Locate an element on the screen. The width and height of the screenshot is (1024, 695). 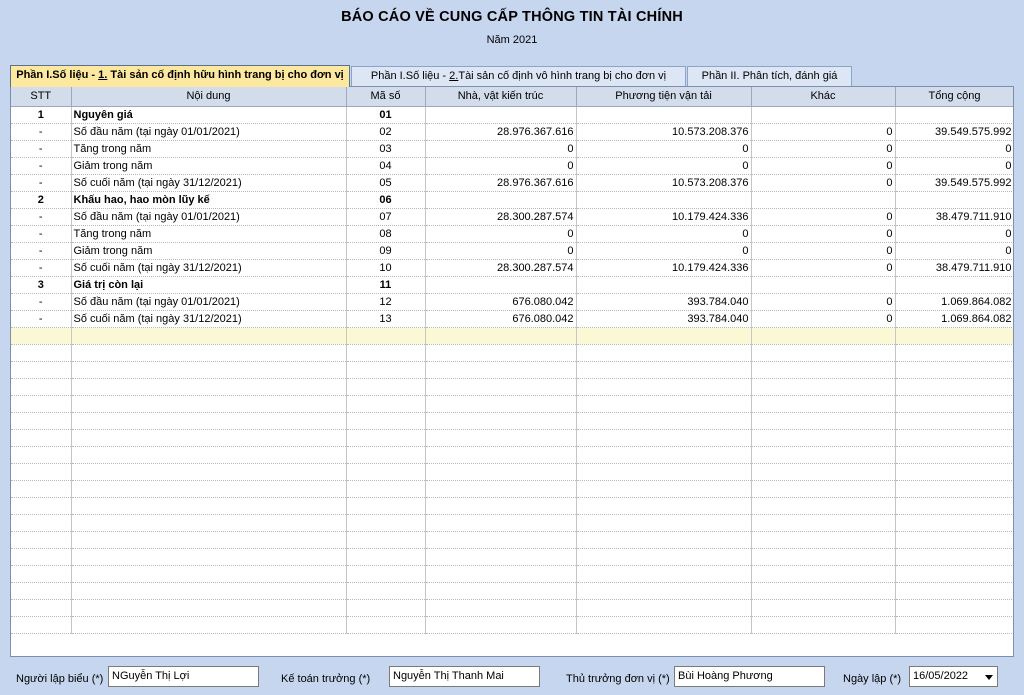
row-total: 1.069.864.082 is located at coordinates (954, 302).